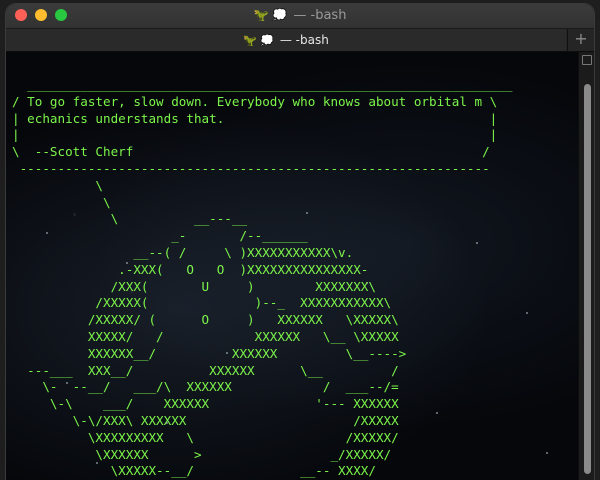 Image resolution: width=600 pixels, height=480 pixels. I want to click on title-bar: 🦖 💭 — -bash, so click(300, 16).